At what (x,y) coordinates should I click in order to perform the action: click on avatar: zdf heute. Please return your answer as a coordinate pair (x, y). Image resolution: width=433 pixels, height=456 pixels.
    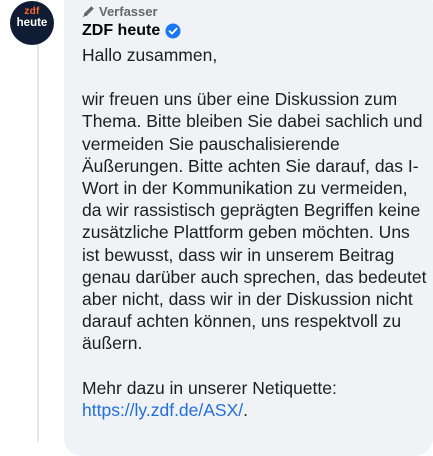
    Looking at the image, I should click on (32, 23).